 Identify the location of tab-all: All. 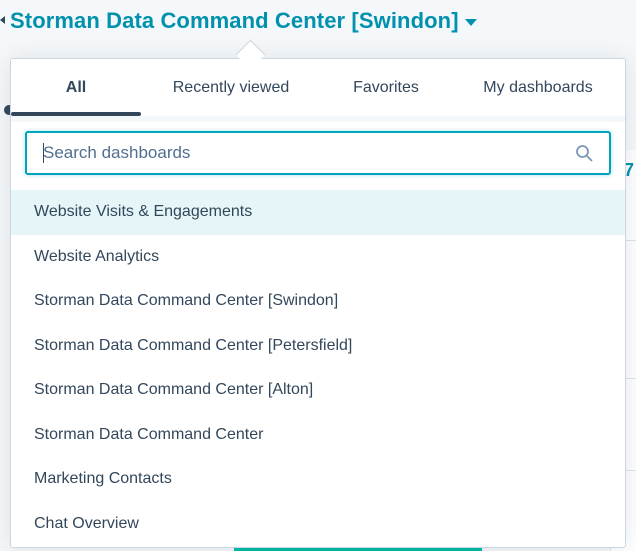
(76, 87).